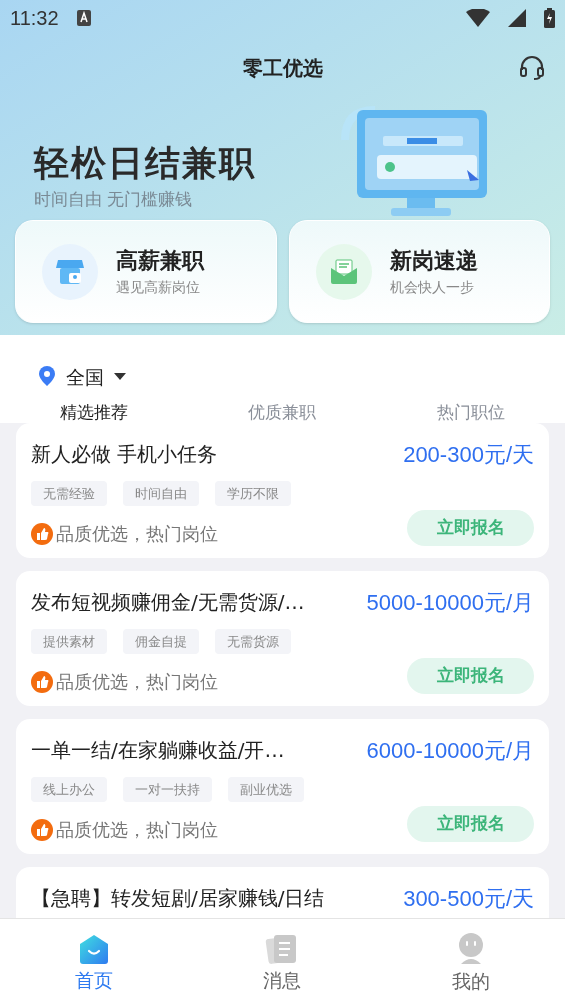 This screenshot has width=565, height=1004. Describe the element at coordinates (450, 603) in the screenshot. I see `job-salary: 5000-10000元/月` at that location.